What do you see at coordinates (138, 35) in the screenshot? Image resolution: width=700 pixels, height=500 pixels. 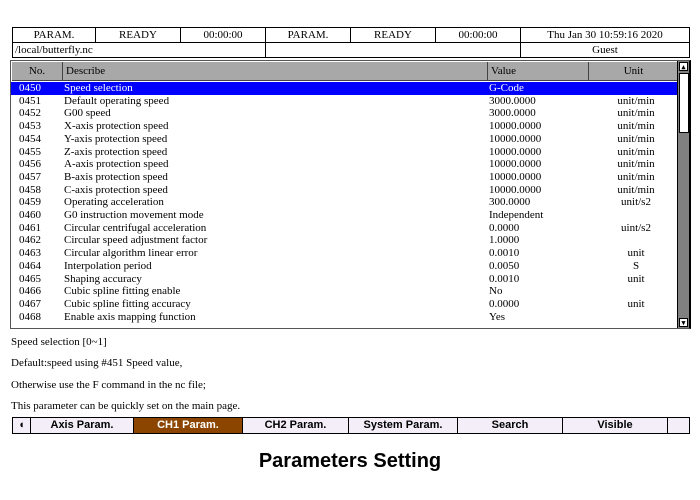 I see `channel1-state: READY` at bounding box center [138, 35].